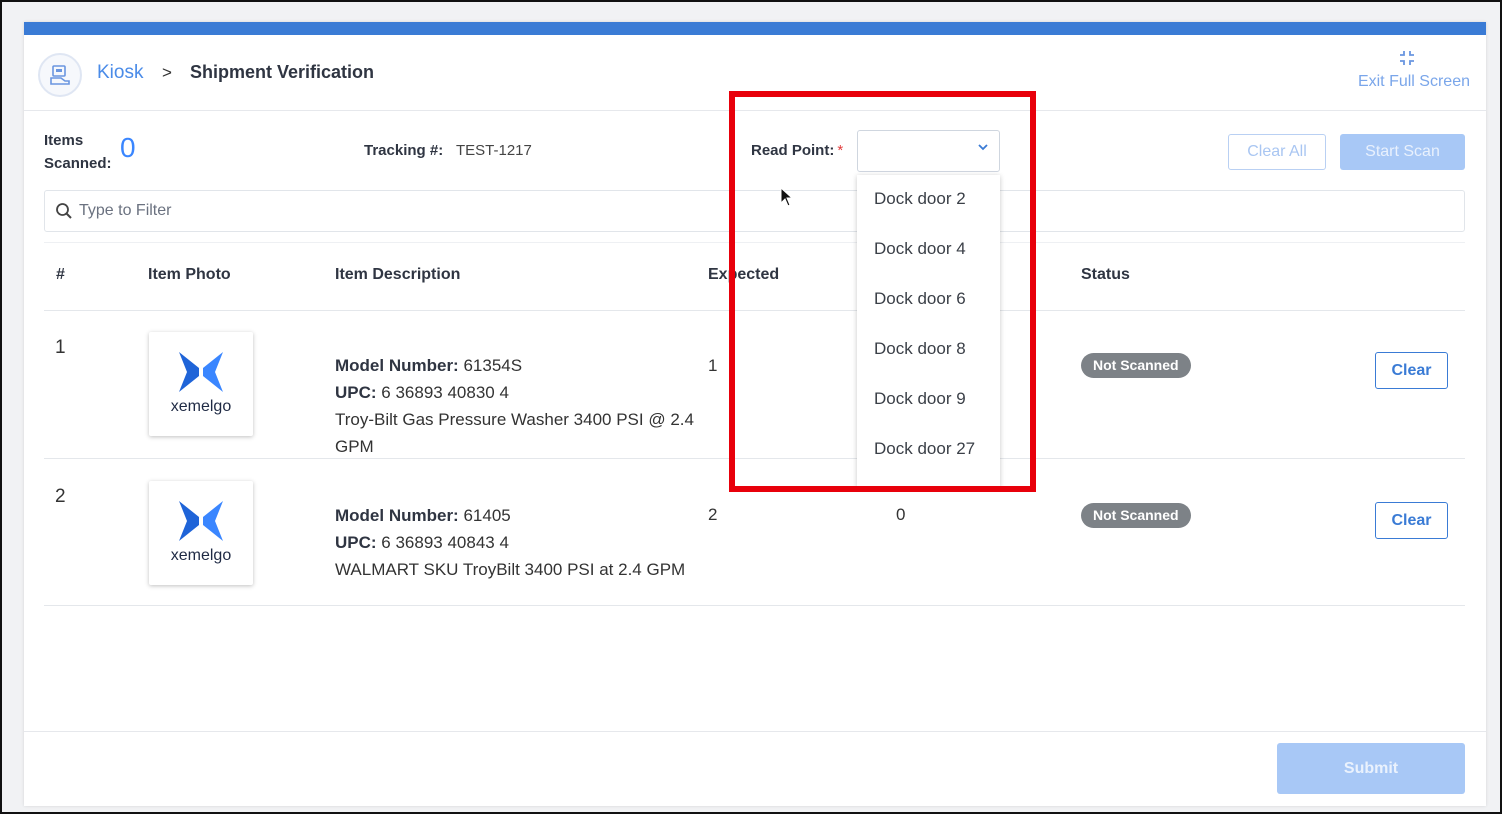 Image resolution: width=1502 pixels, height=814 pixels. What do you see at coordinates (901, 514) in the screenshot?
I see `scanned-count: 0` at bounding box center [901, 514].